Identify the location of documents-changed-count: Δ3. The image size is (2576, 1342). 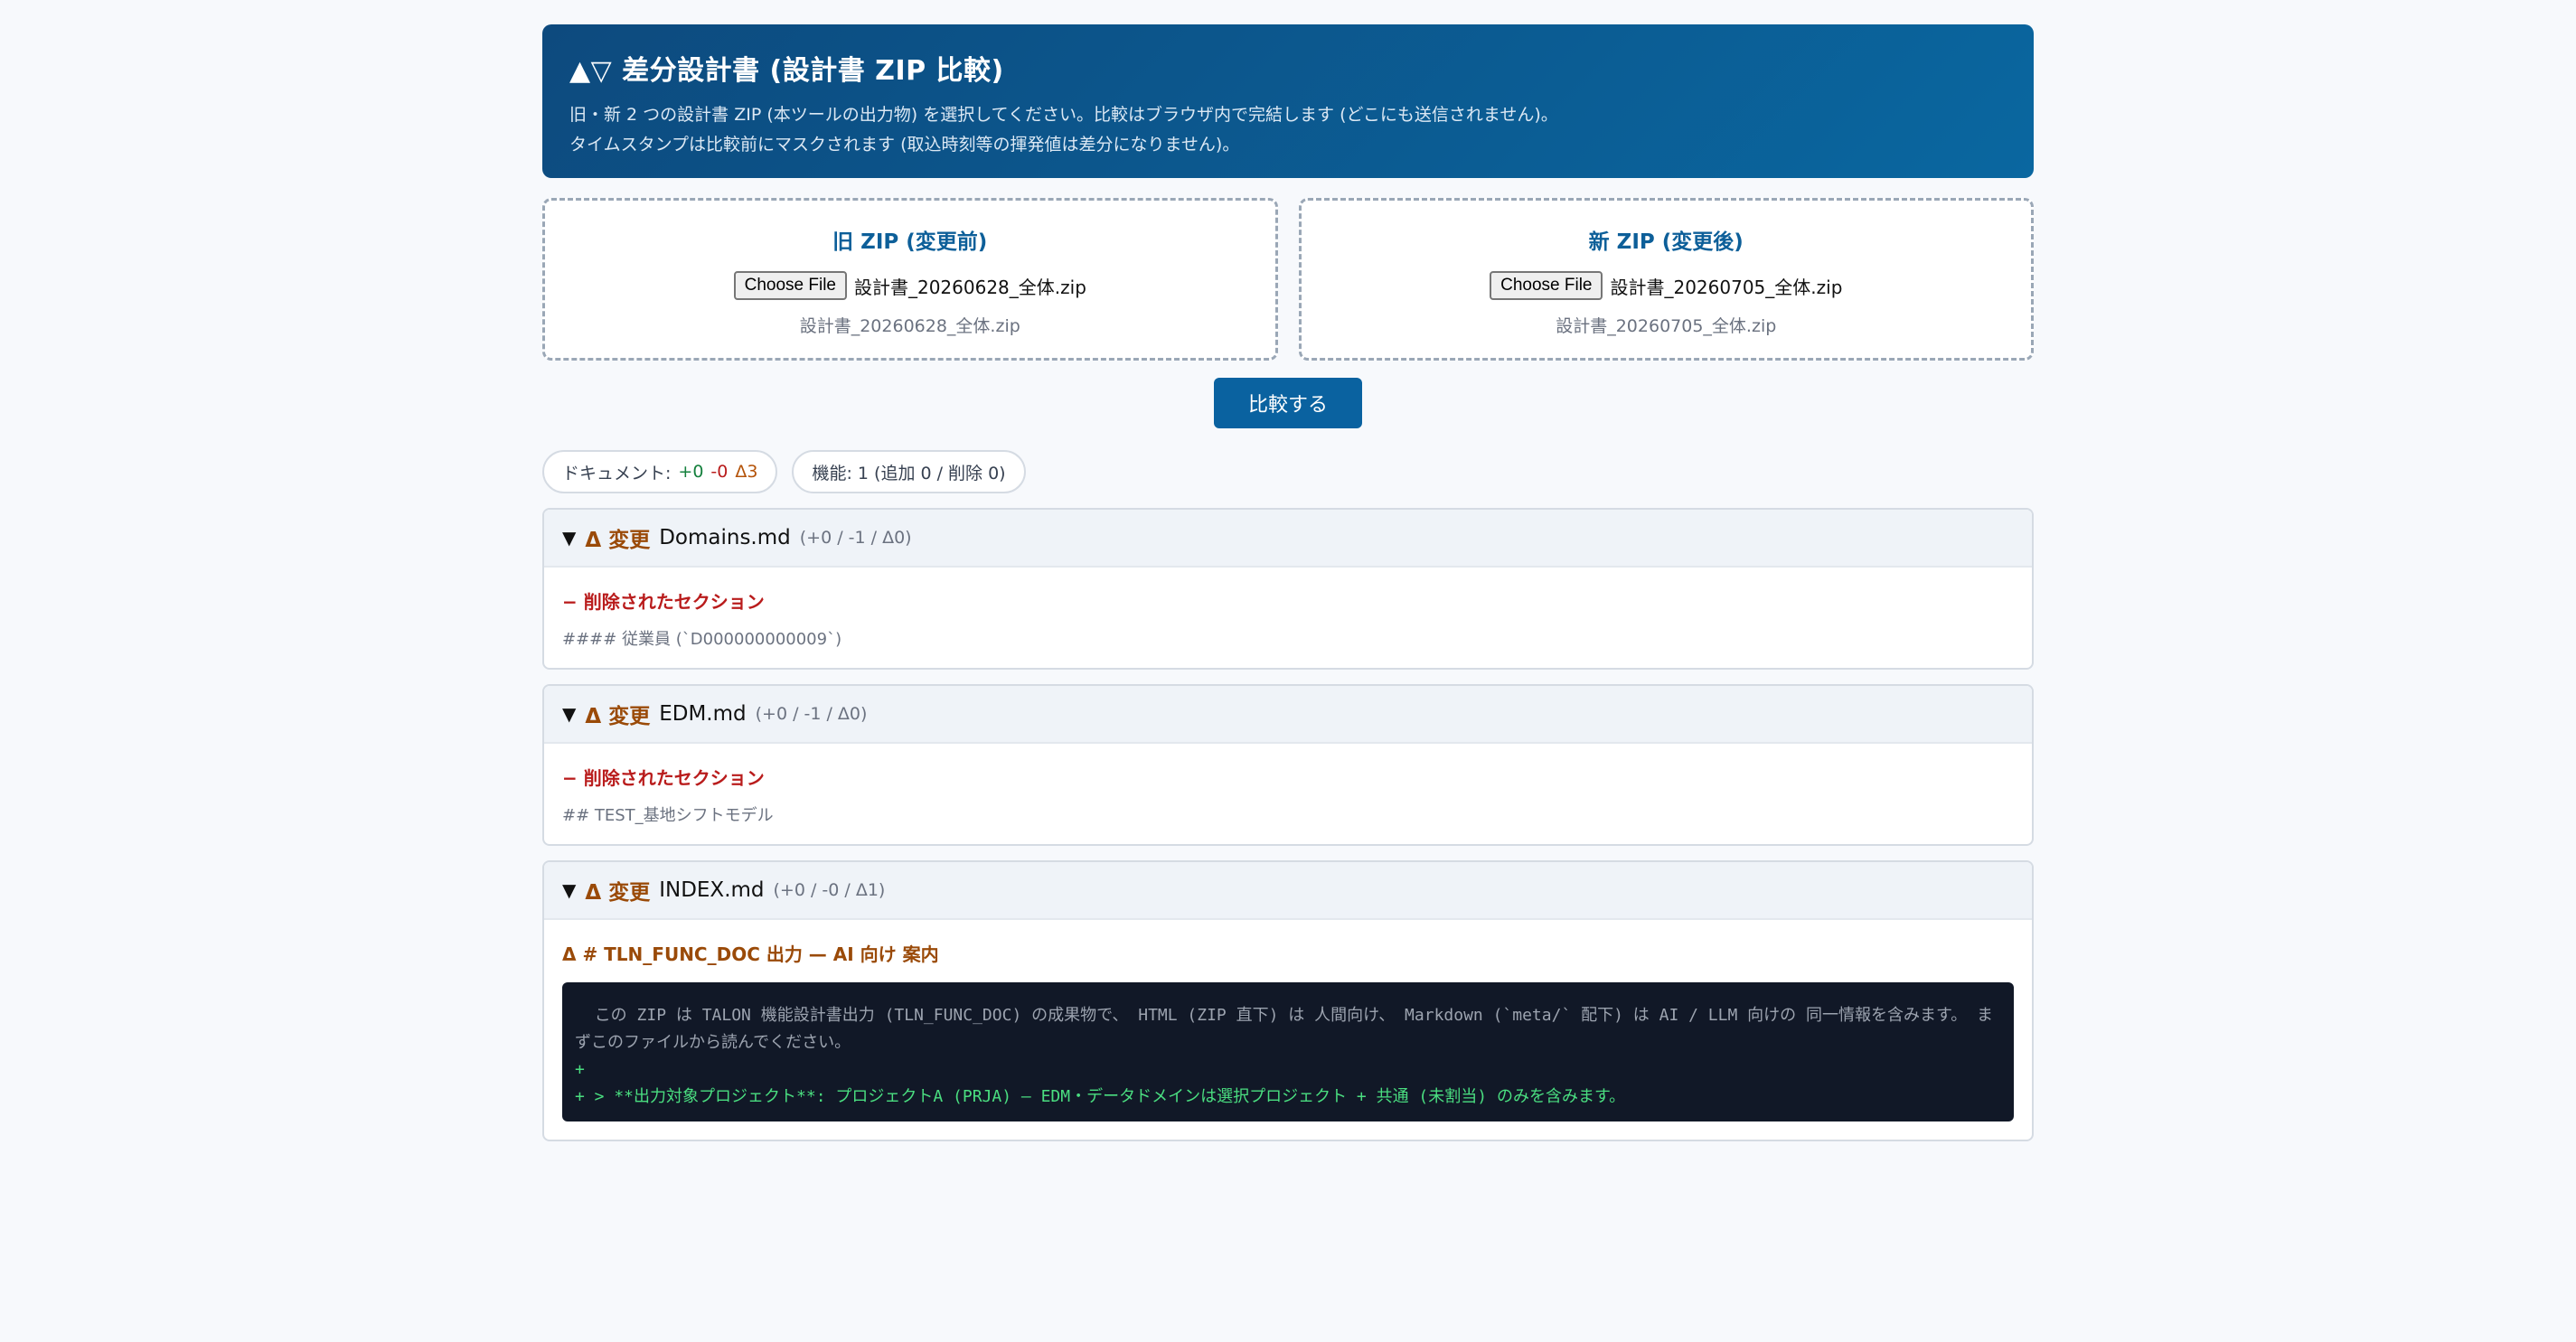
(747, 472).